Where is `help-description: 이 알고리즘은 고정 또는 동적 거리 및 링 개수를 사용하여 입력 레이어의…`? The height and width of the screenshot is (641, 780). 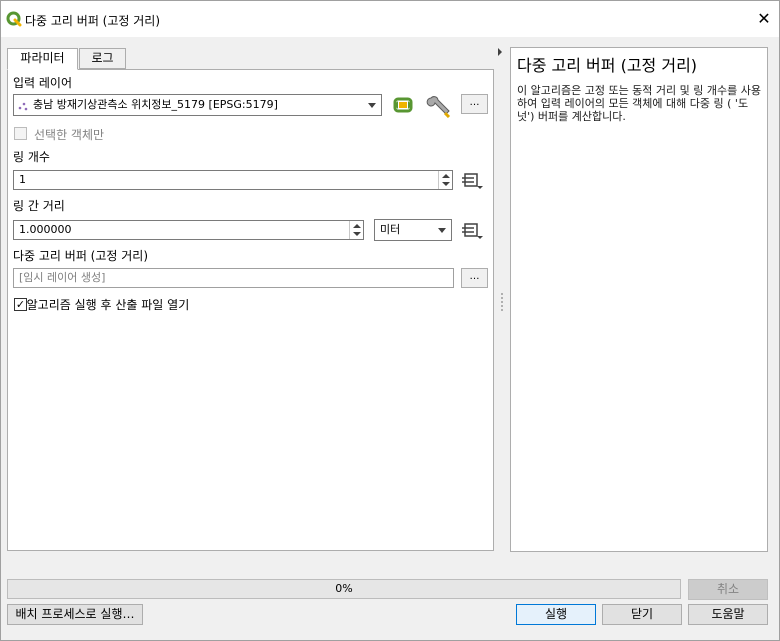 help-description: 이 알고리즘은 고정 또는 동적 거리 및 링 개수를 사용하여 입력 레이어의… is located at coordinates (639, 103).